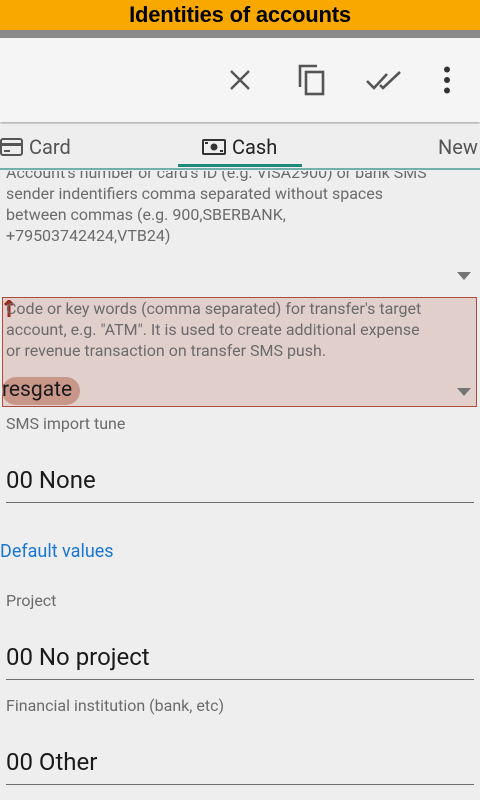  Describe the element at coordinates (50, 147) in the screenshot. I see `tab-card-label: Card` at that location.